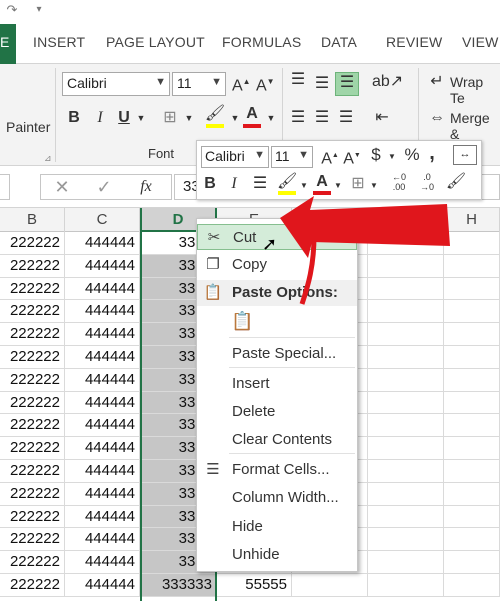 The image size is (500, 601). What do you see at coordinates (330, 157) in the screenshot?
I see `mini-increase-font-icon: A▲` at bounding box center [330, 157].